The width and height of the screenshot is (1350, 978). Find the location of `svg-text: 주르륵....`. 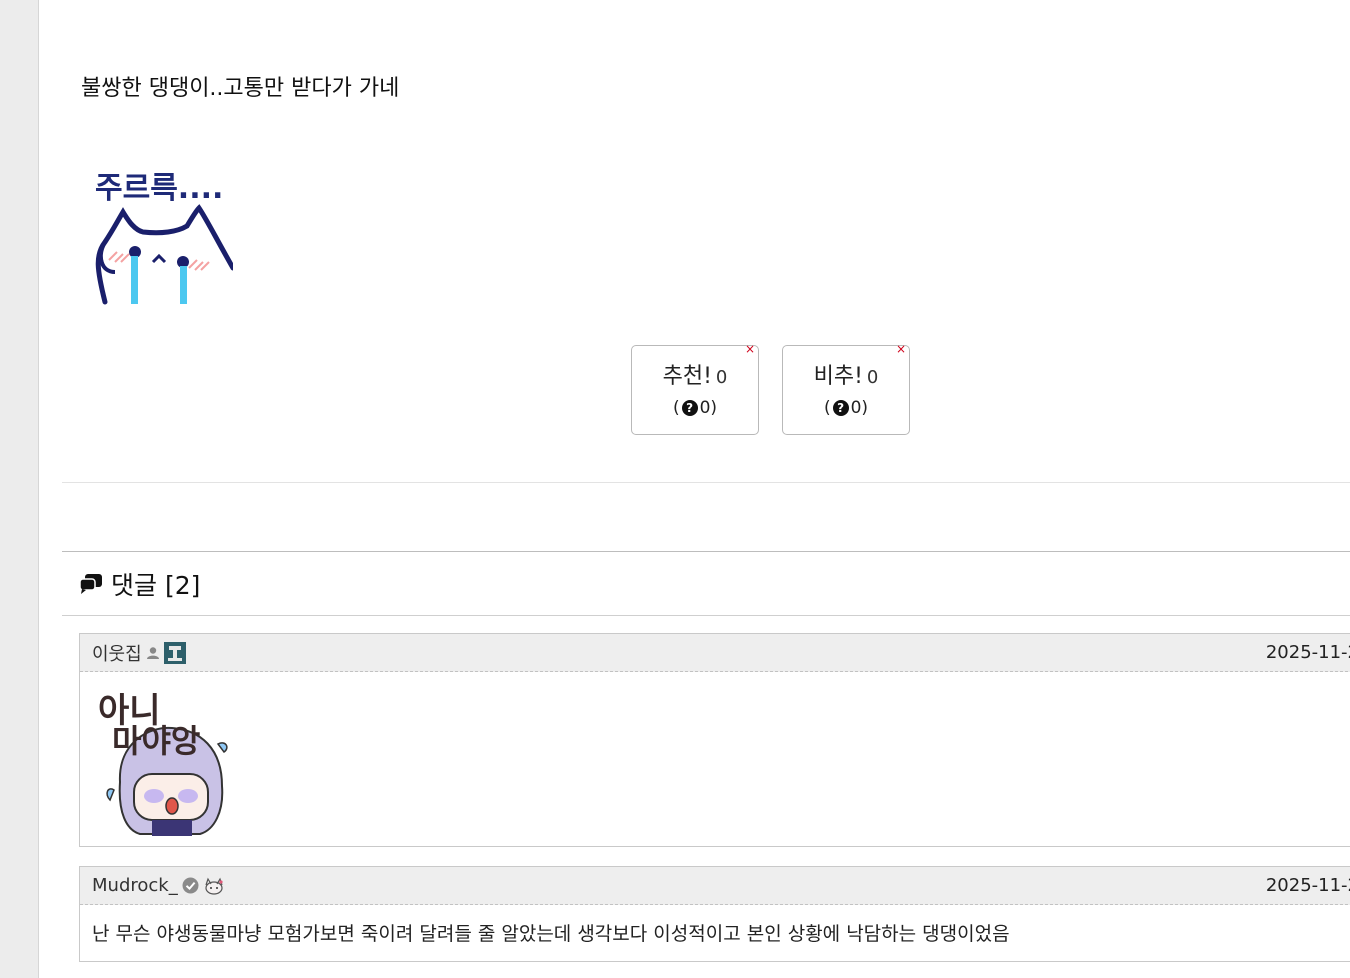

svg-text: 주르륵.... is located at coordinates (159, 188).